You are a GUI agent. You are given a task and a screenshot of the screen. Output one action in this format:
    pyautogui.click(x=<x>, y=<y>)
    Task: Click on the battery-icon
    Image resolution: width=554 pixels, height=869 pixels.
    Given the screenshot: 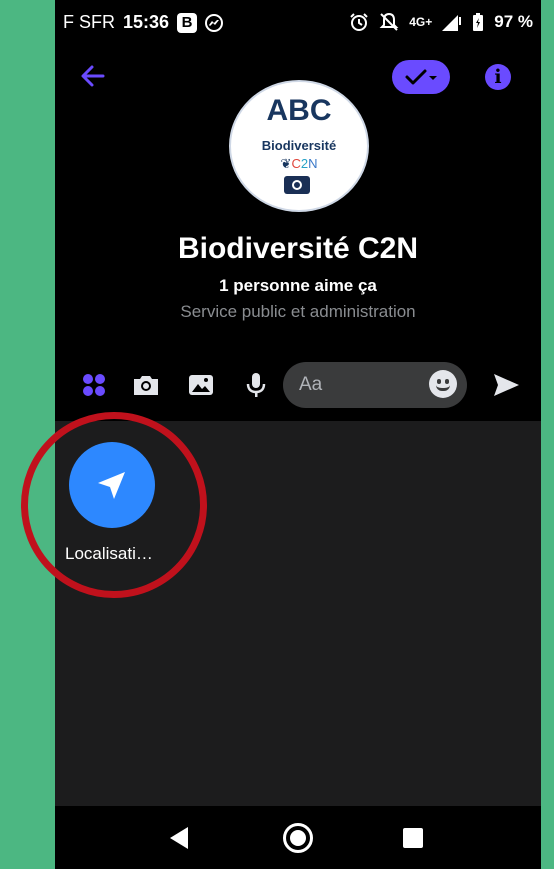 What is the action you would take?
    pyautogui.click(x=478, y=22)
    